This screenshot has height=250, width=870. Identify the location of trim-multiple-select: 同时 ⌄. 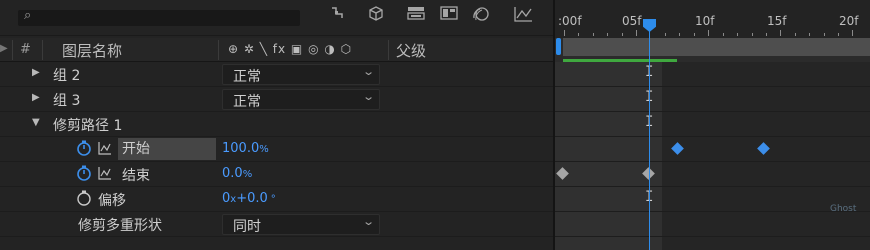
(301, 224).